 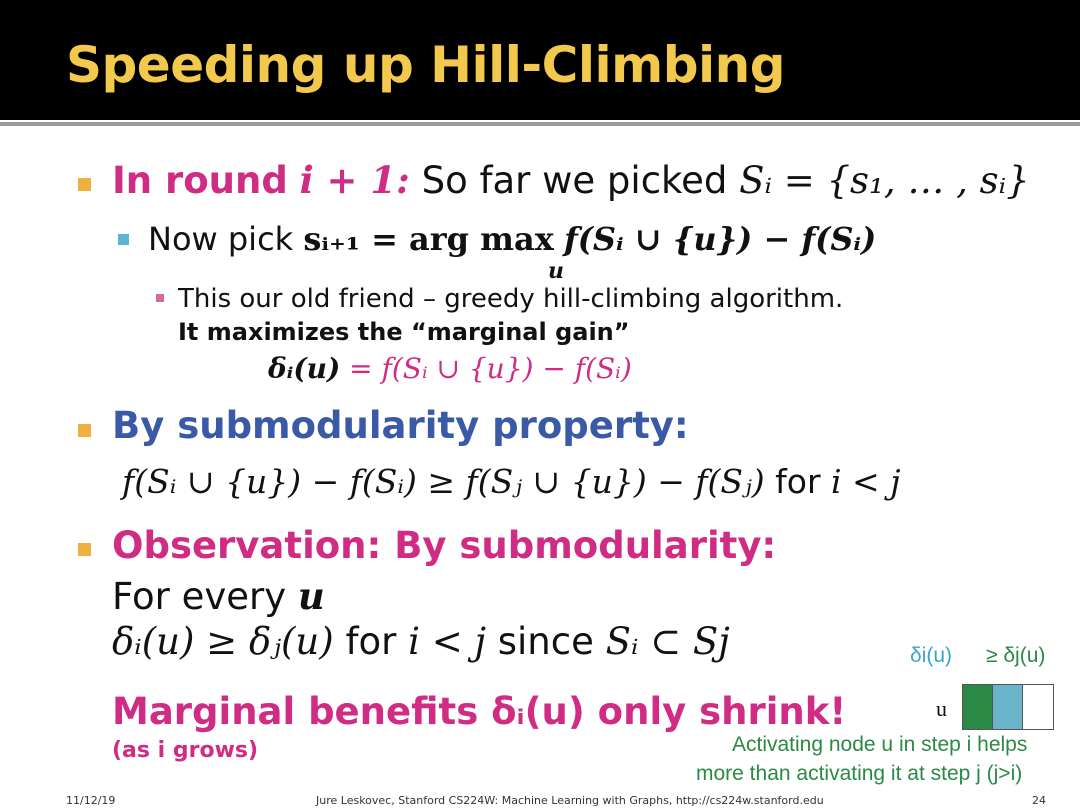 I want to click on observation-formula-line: δᵢ(u) ≥ δⱼ(u) for i < j since Sᵢ ⊂ Sj, so click(x=421, y=641).